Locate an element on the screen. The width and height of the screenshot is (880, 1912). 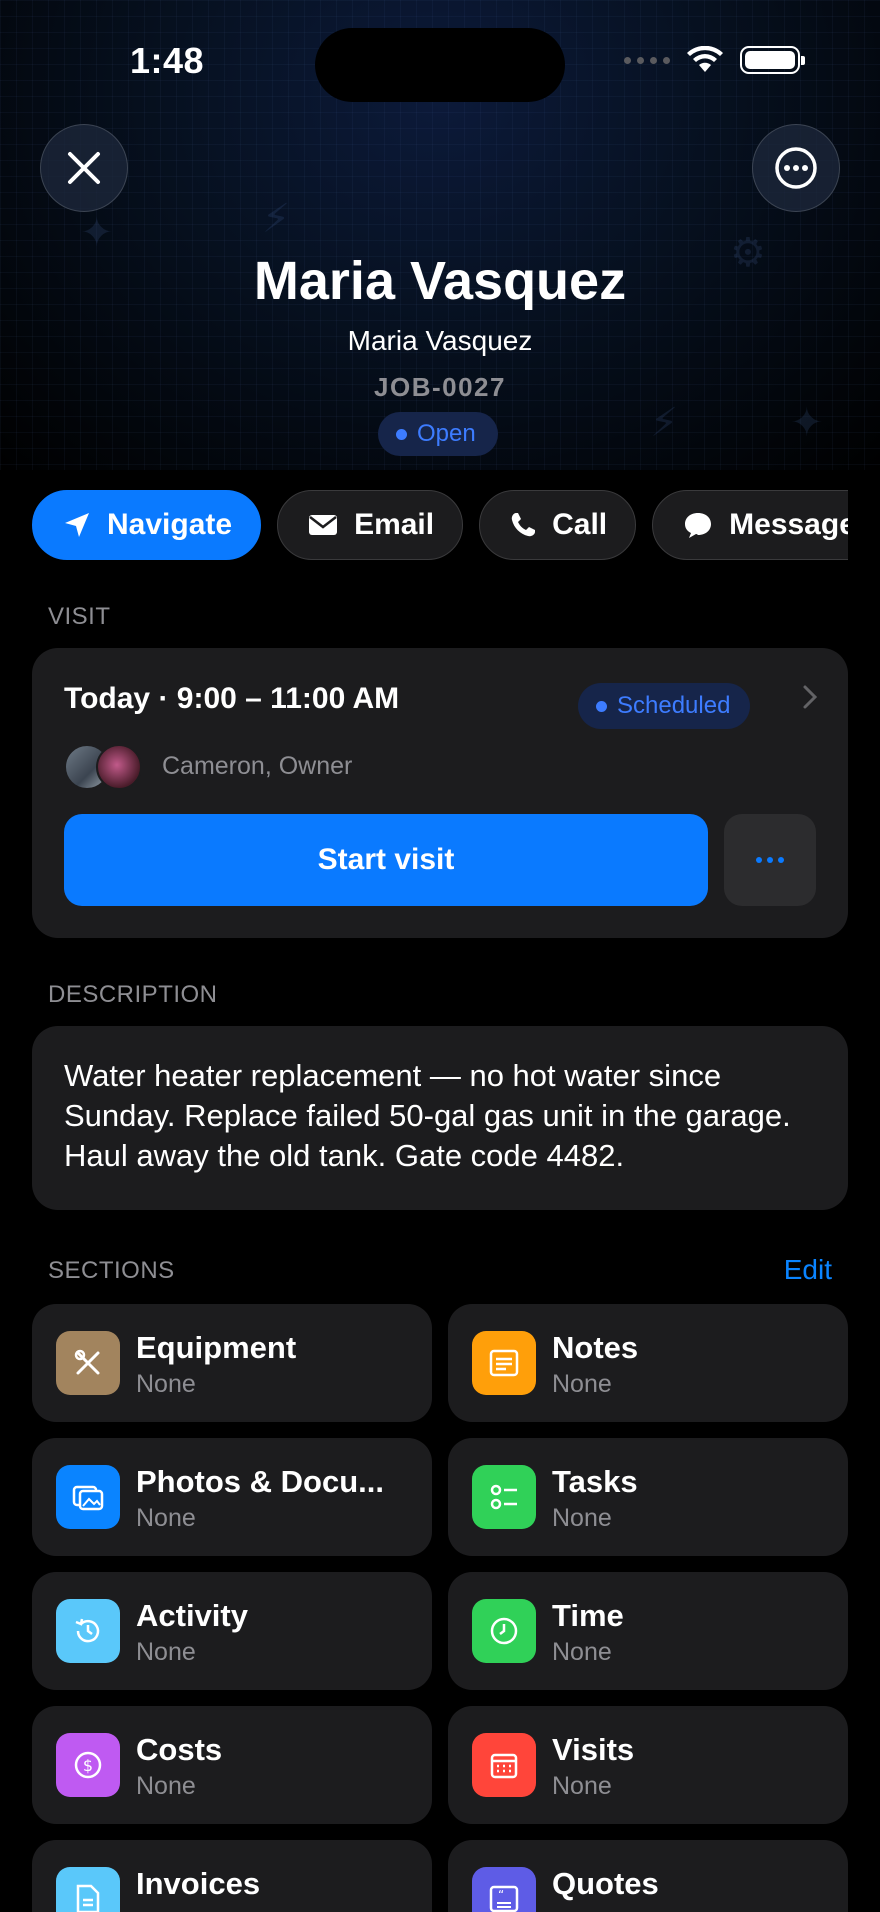
section-tile-photos-documents: Photos & Docu... None is located at coordinates (232, 1497).